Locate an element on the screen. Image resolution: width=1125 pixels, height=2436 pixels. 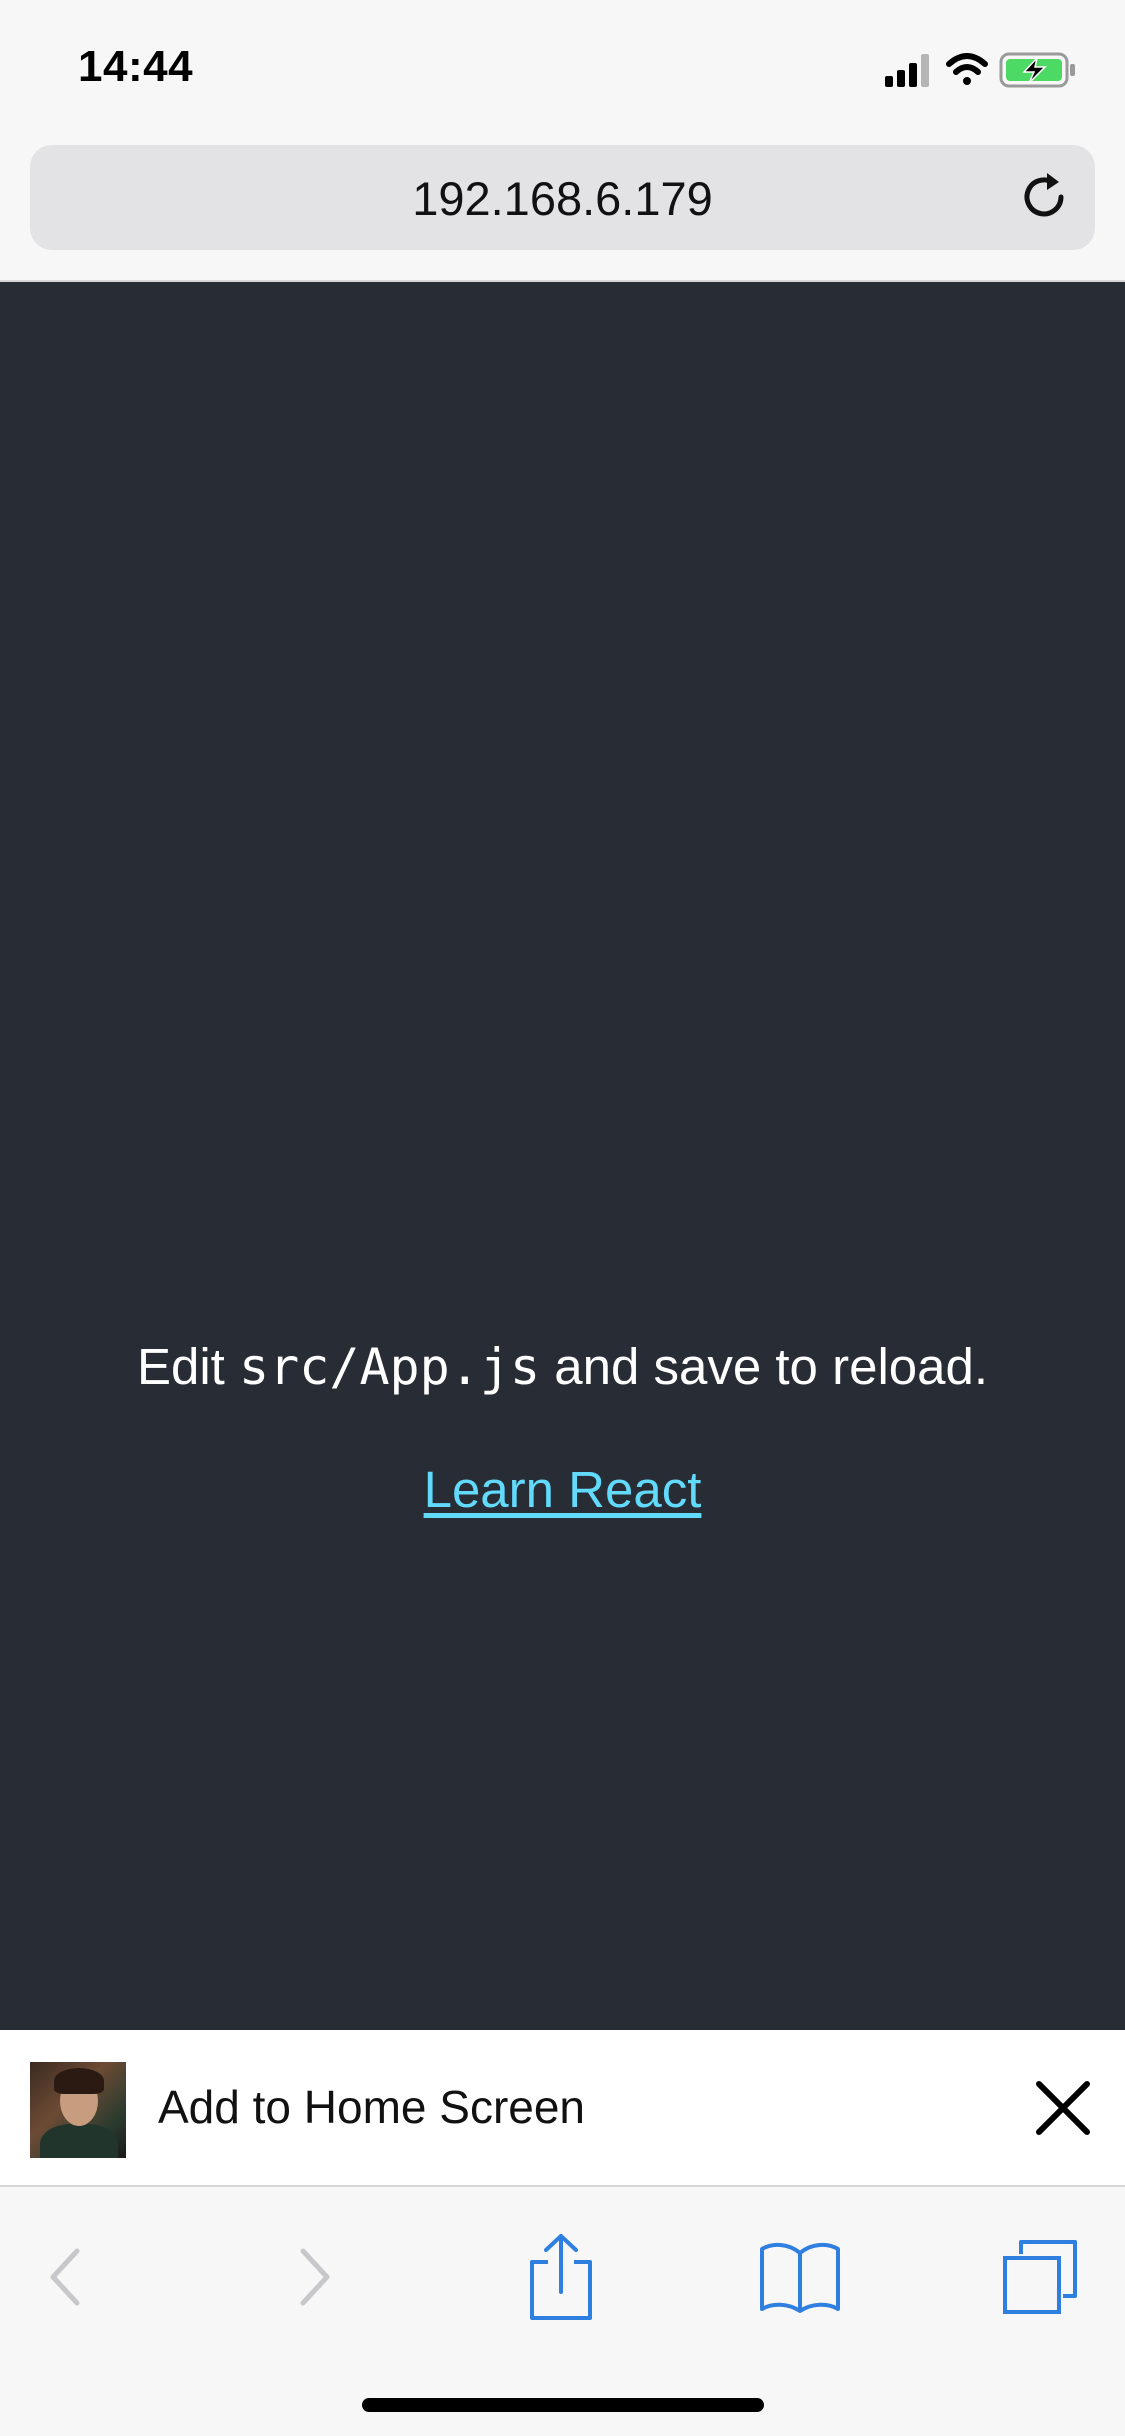
share-icon is located at coordinates (561, 2277).